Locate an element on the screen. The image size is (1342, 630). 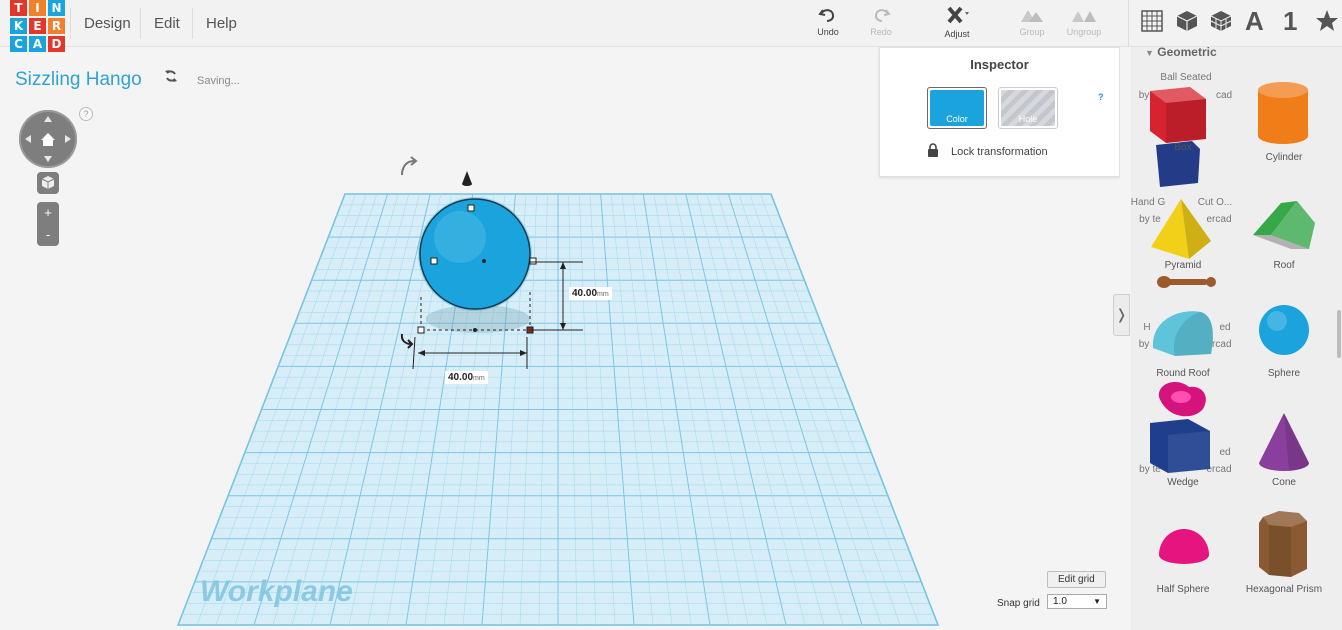
logo-letter: E is located at coordinates (37, 26).